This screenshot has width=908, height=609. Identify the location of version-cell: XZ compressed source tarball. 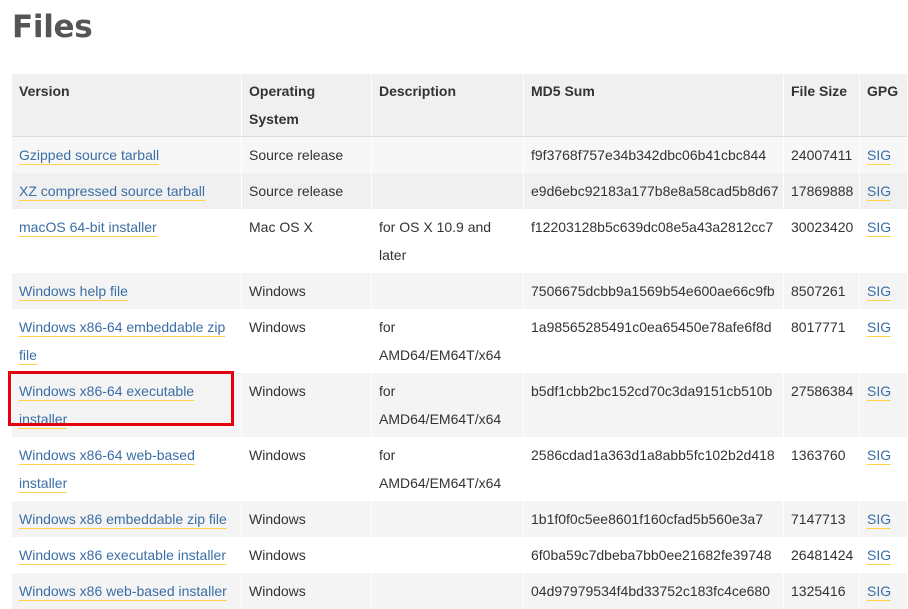
(127, 191).